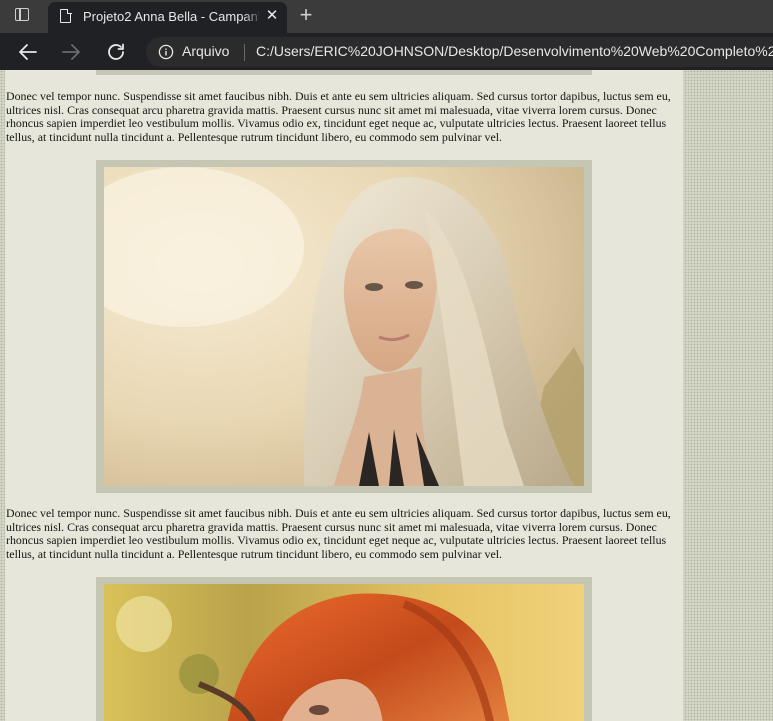 This screenshot has height=721, width=773. Describe the element at coordinates (253, 17) in the screenshot. I see `tab-title-fade` at that location.